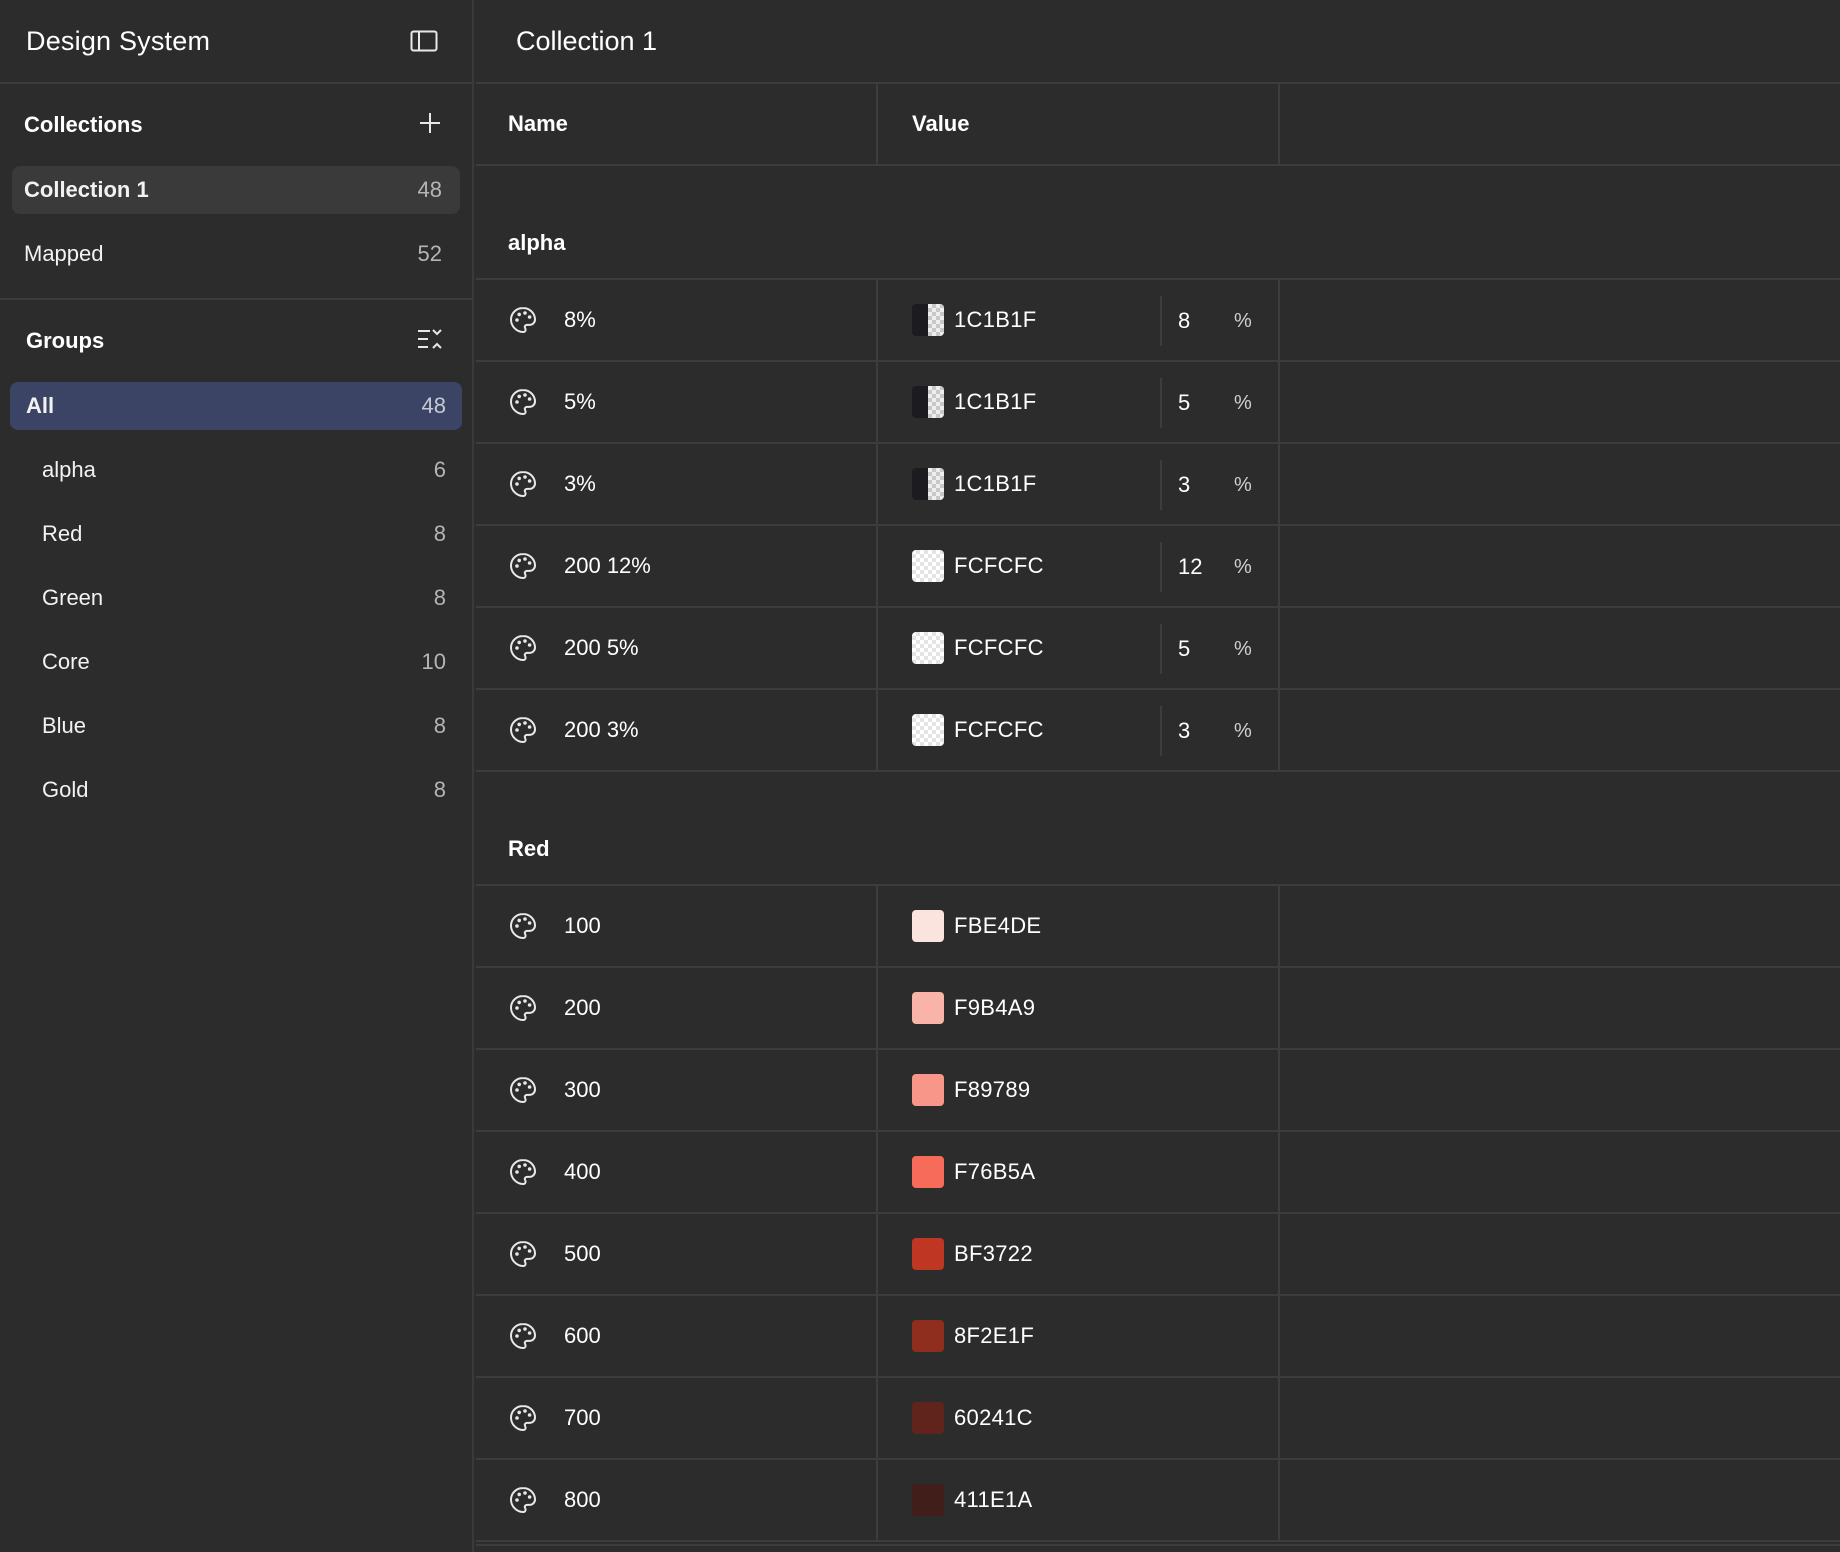 The image size is (1840, 1552). What do you see at coordinates (677, 1336) in the screenshot?
I see `variable-name-cell: 600` at bounding box center [677, 1336].